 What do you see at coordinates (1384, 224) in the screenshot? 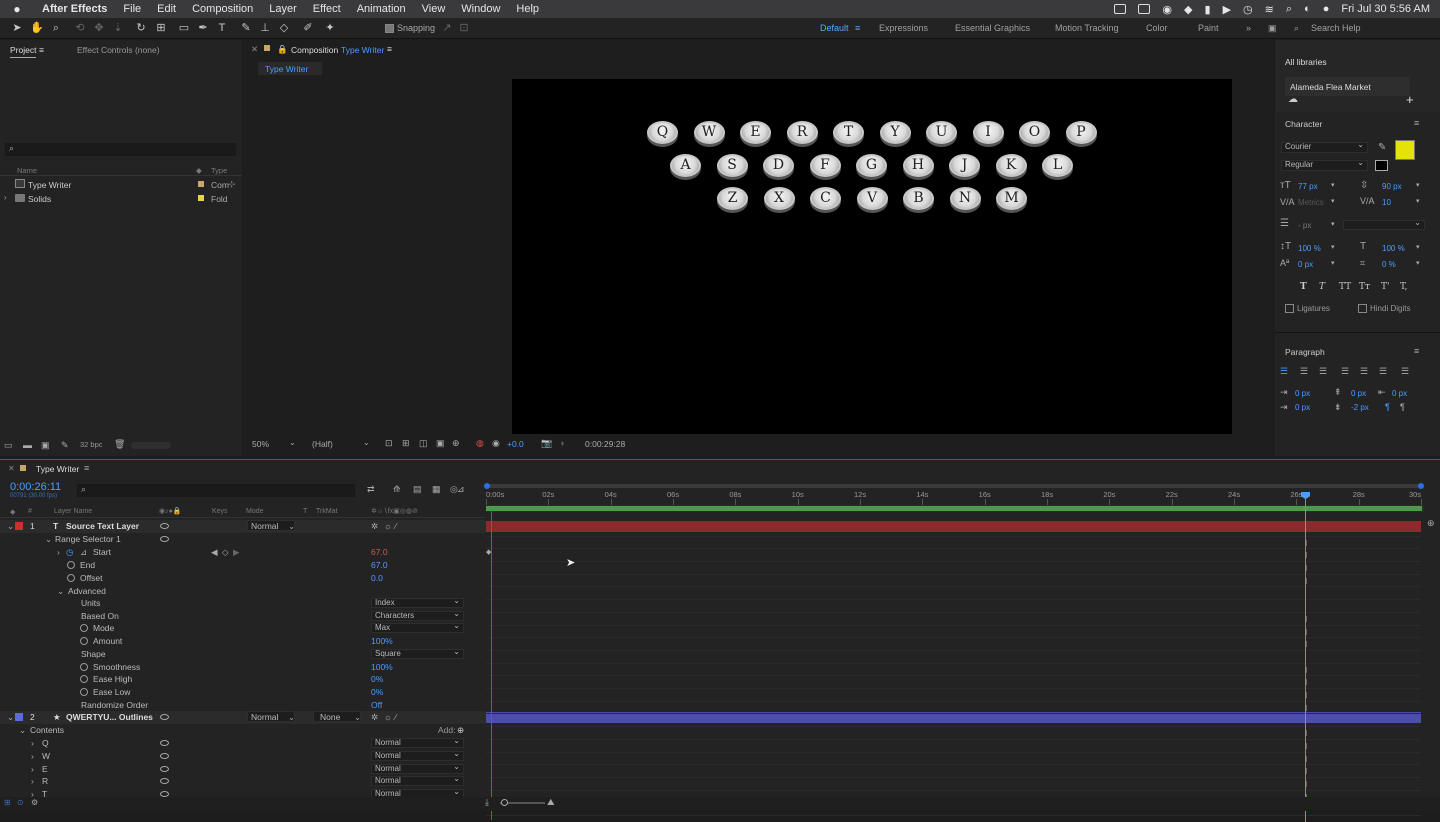
I see `stroke-style-select` at bounding box center [1384, 224].